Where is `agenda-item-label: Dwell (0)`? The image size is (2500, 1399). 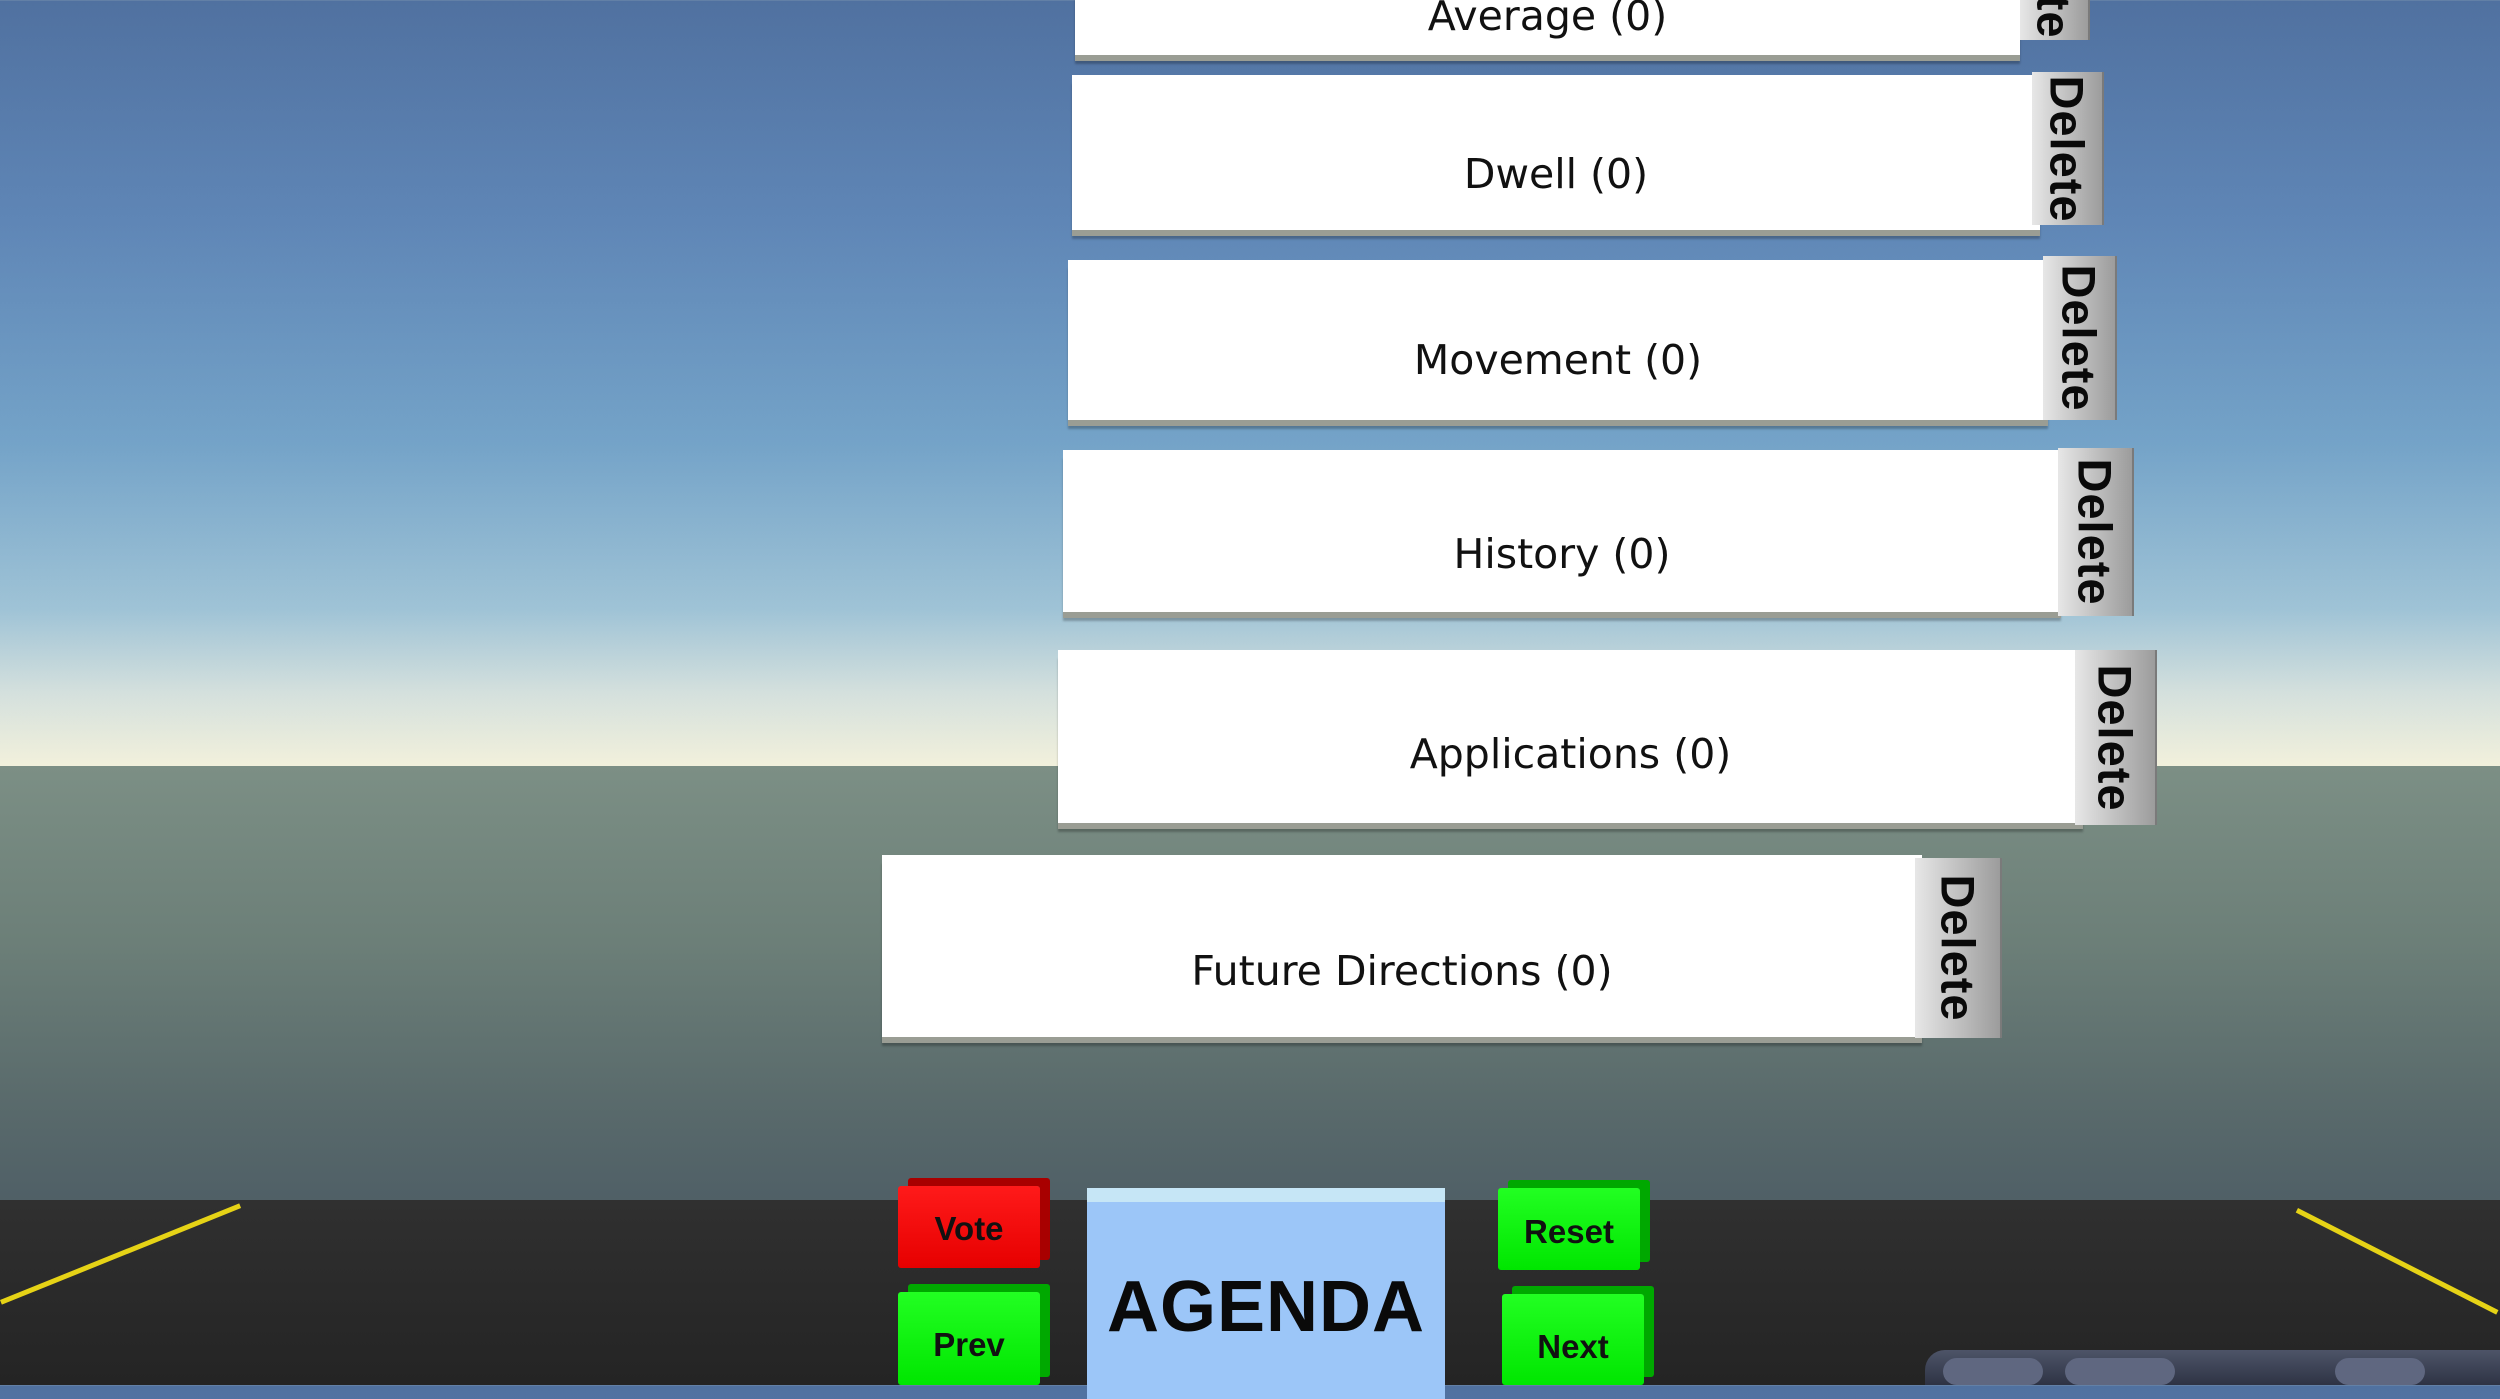 agenda-item-label: Dwell (0) is located at coordinates (1556, 174).